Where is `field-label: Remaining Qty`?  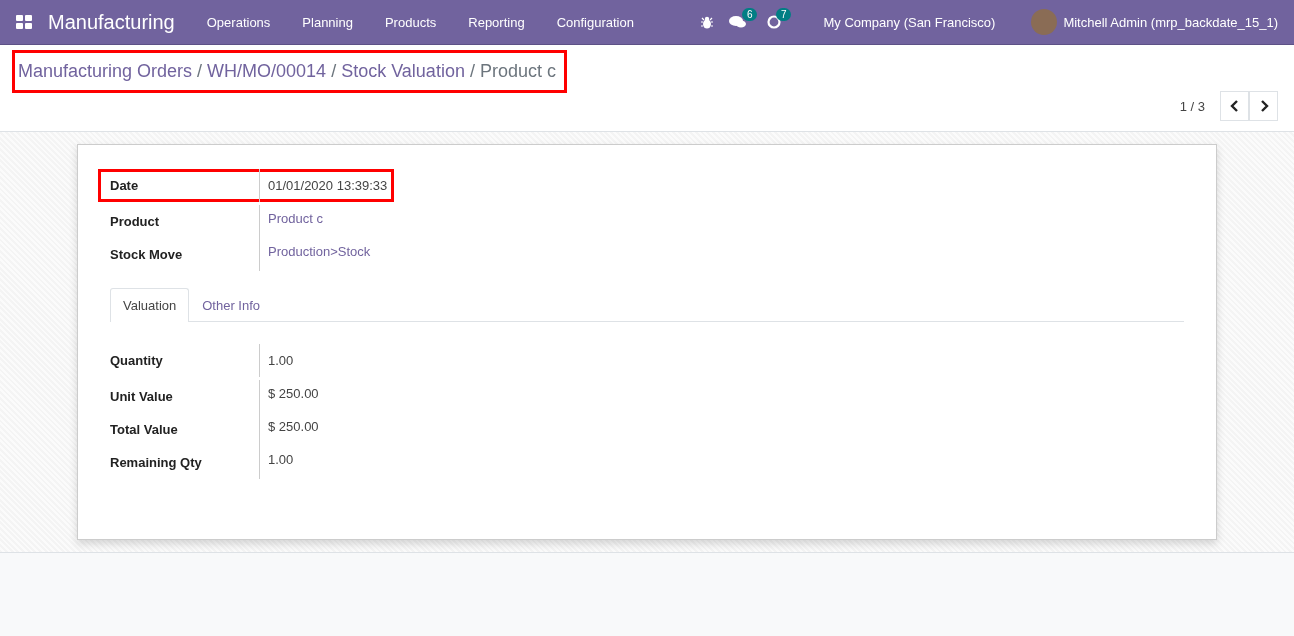
field-label: Remaining Qty is located at coordinates (185, 462).